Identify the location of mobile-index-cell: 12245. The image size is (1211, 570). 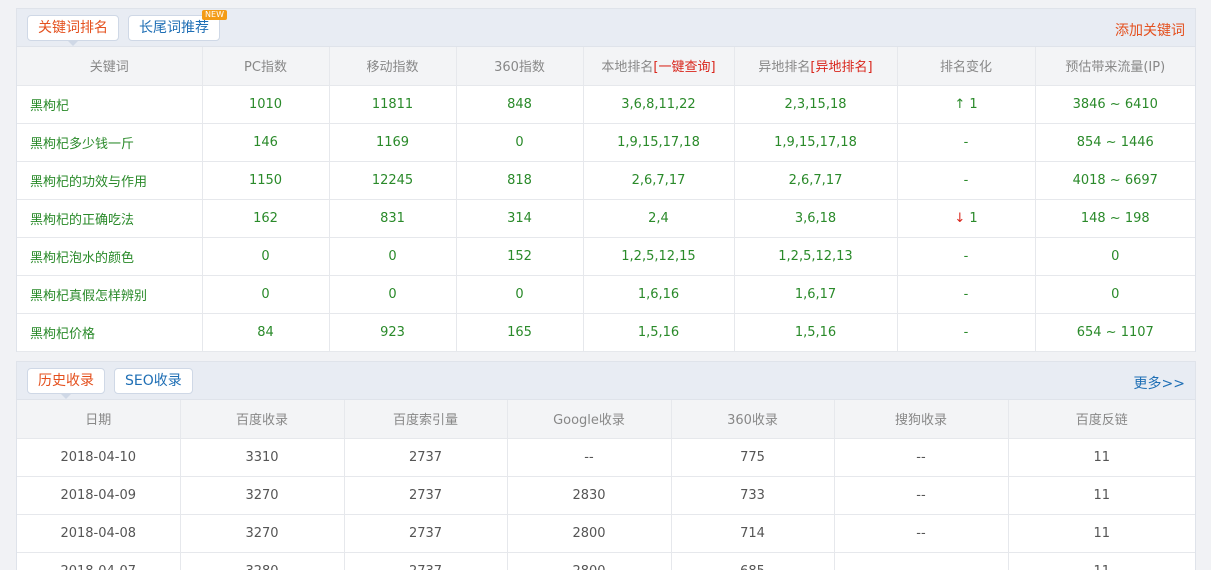
(393, 180).